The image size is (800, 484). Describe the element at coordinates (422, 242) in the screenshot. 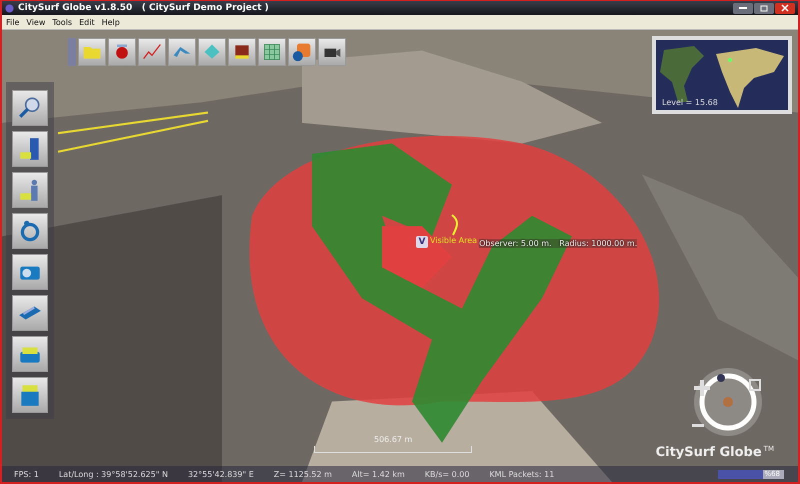

I see `viewpoint-marker: V` at that location.